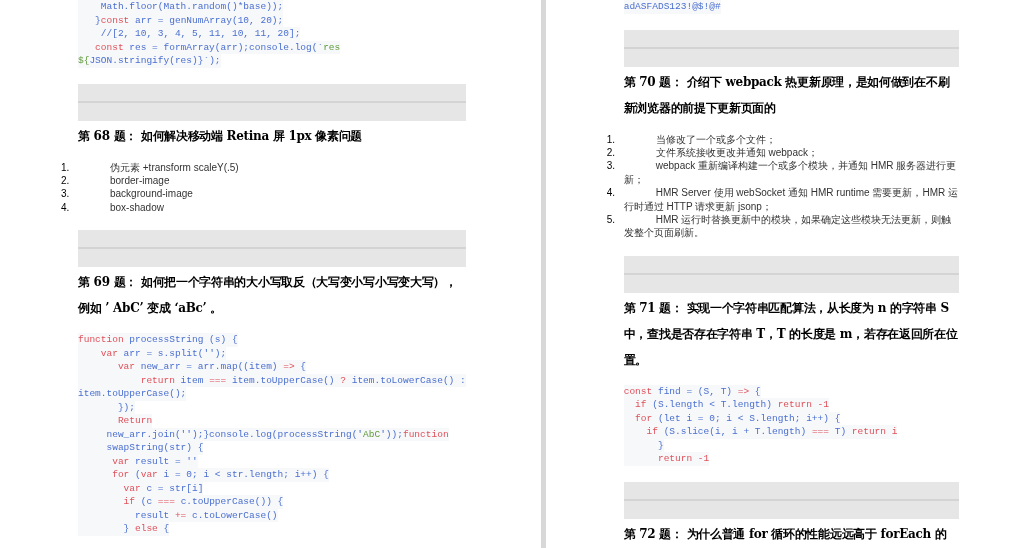 The width and height of the screenshot is (1034, 548). Describe the element at coordinates (221, 136) in the screenshot. I see `question-heading: 第 68 题： 如何解决移动端 Retina 屏 1px 像素问题` at that location.